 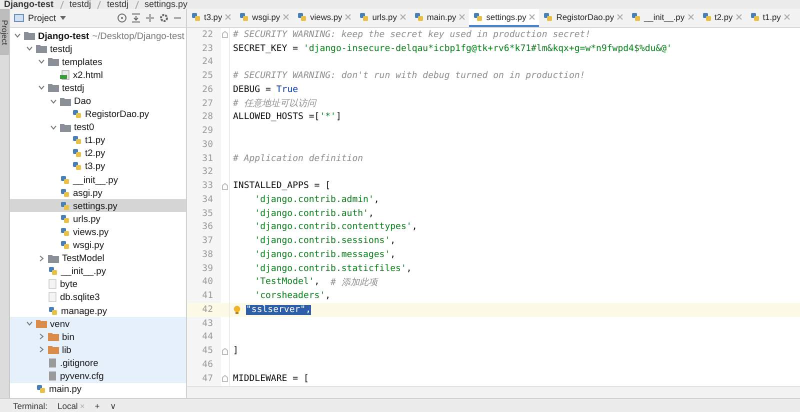 What do you see at coordinates (98, 363) in the screenshot?
I see `tree-item: .gitignore` at bounding box center [98, 363].